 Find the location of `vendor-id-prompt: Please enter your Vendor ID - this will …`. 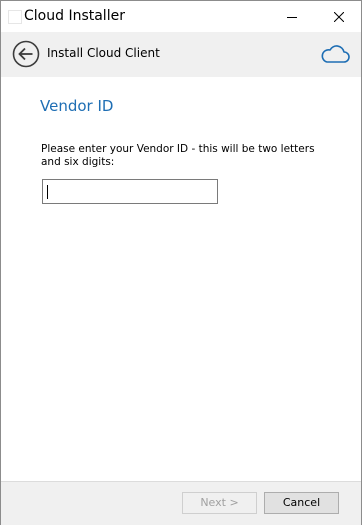

vendor-id-prompt: Please enter your Vendor ID - this will … is located at coordinates (178, 155).